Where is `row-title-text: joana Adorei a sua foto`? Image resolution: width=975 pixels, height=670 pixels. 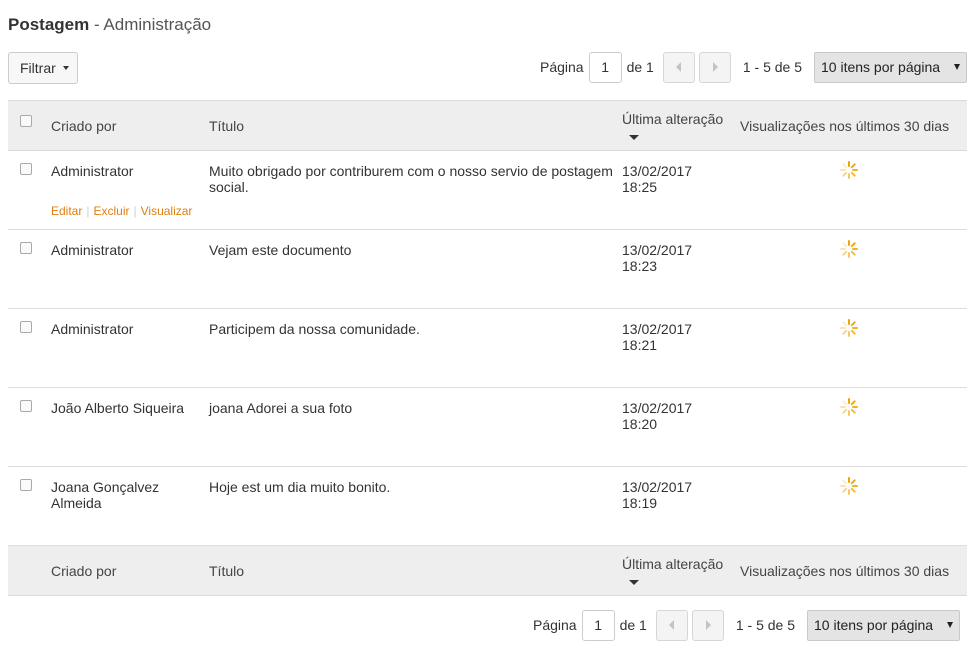
row-title-text: joana Adorei a sua foto is located at coordinates (281, 408).